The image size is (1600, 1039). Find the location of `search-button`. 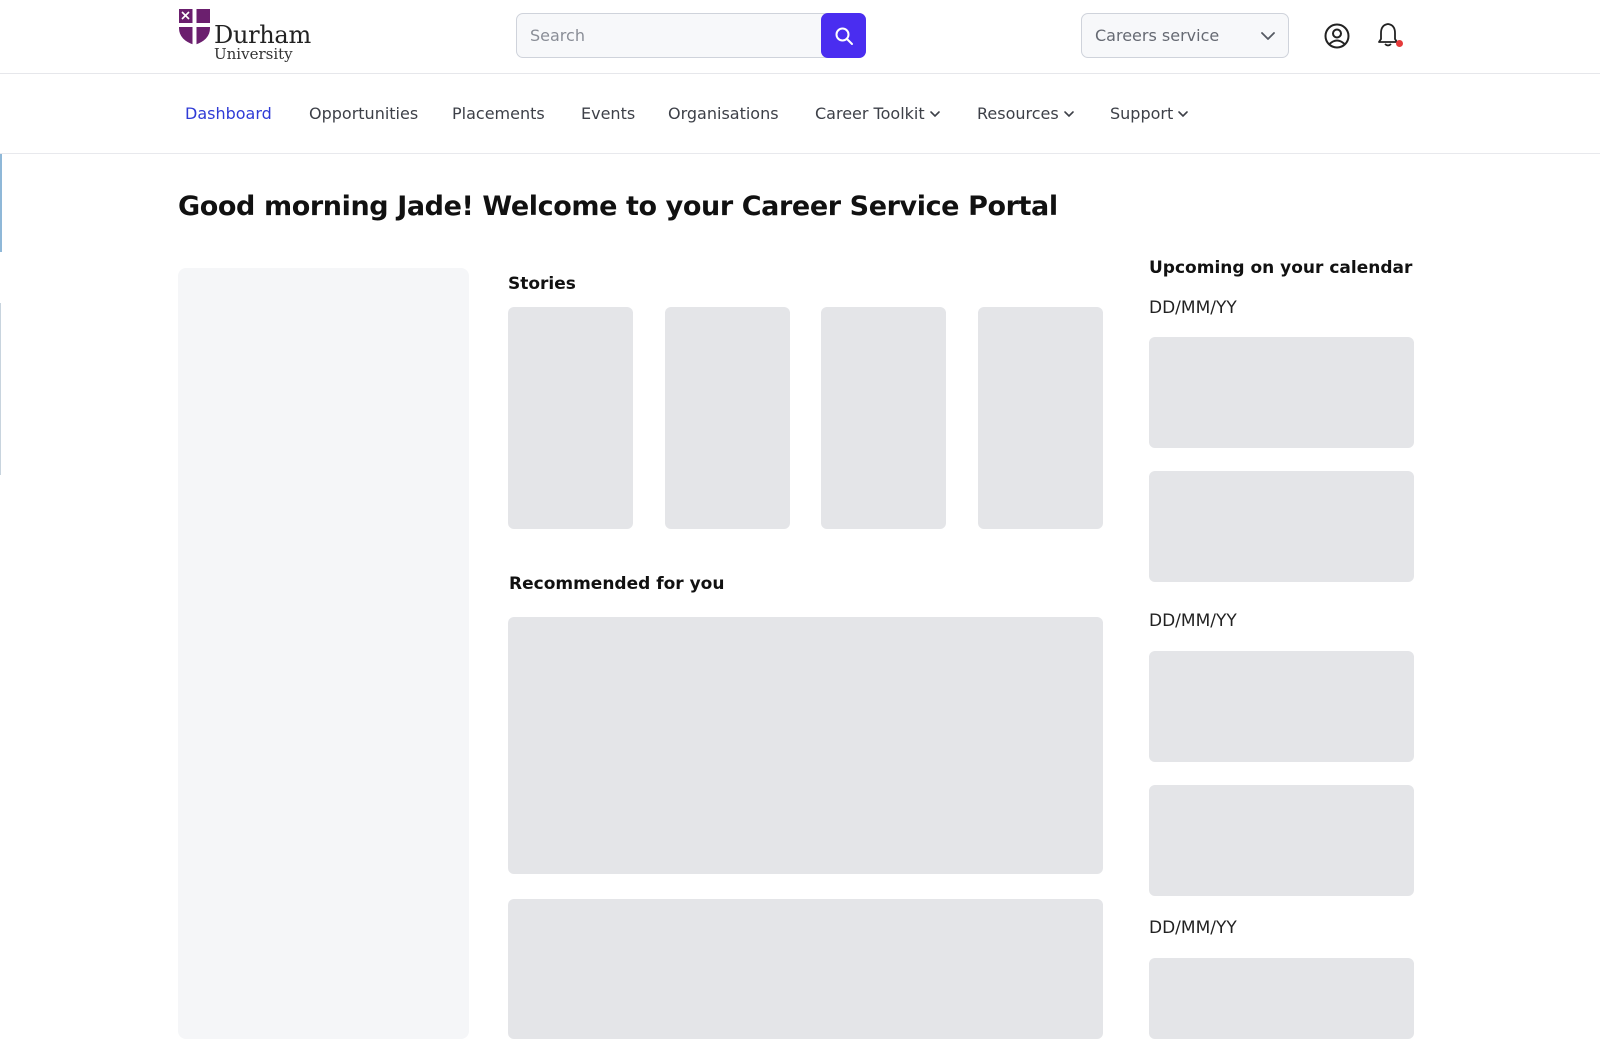

search-button is located at coordinates (843, 35).